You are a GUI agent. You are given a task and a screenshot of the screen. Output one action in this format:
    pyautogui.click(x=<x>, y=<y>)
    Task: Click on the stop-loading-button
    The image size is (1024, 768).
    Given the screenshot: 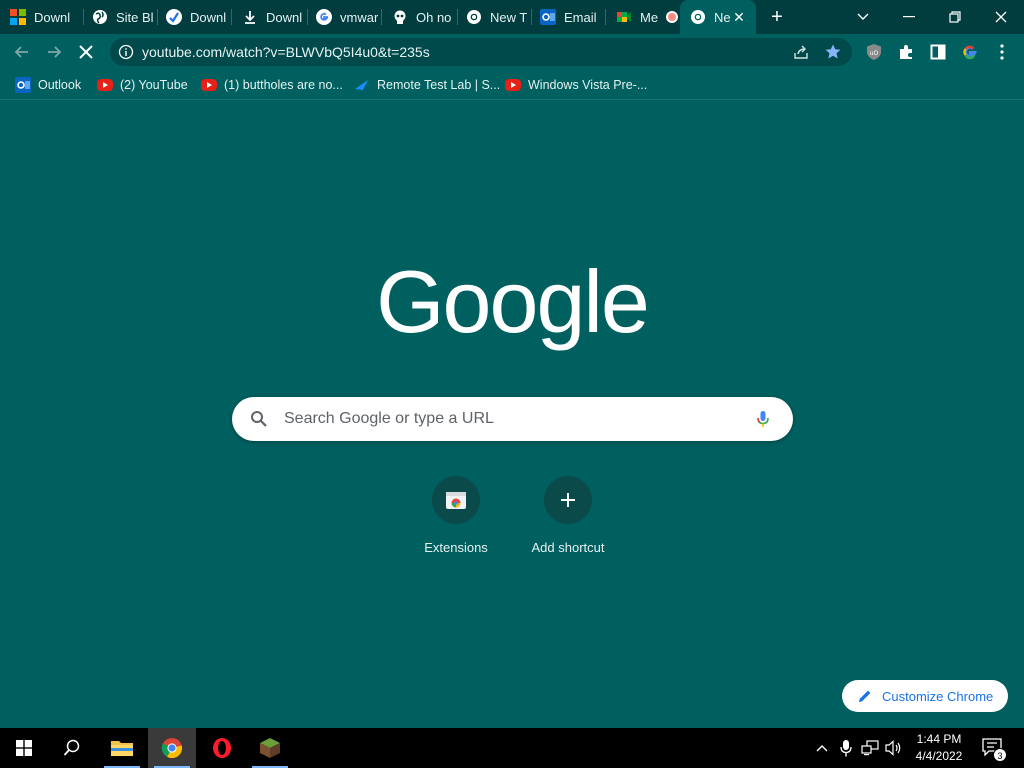 What is the action you would take?
    pyautogui.click(x=86, y=52)
    